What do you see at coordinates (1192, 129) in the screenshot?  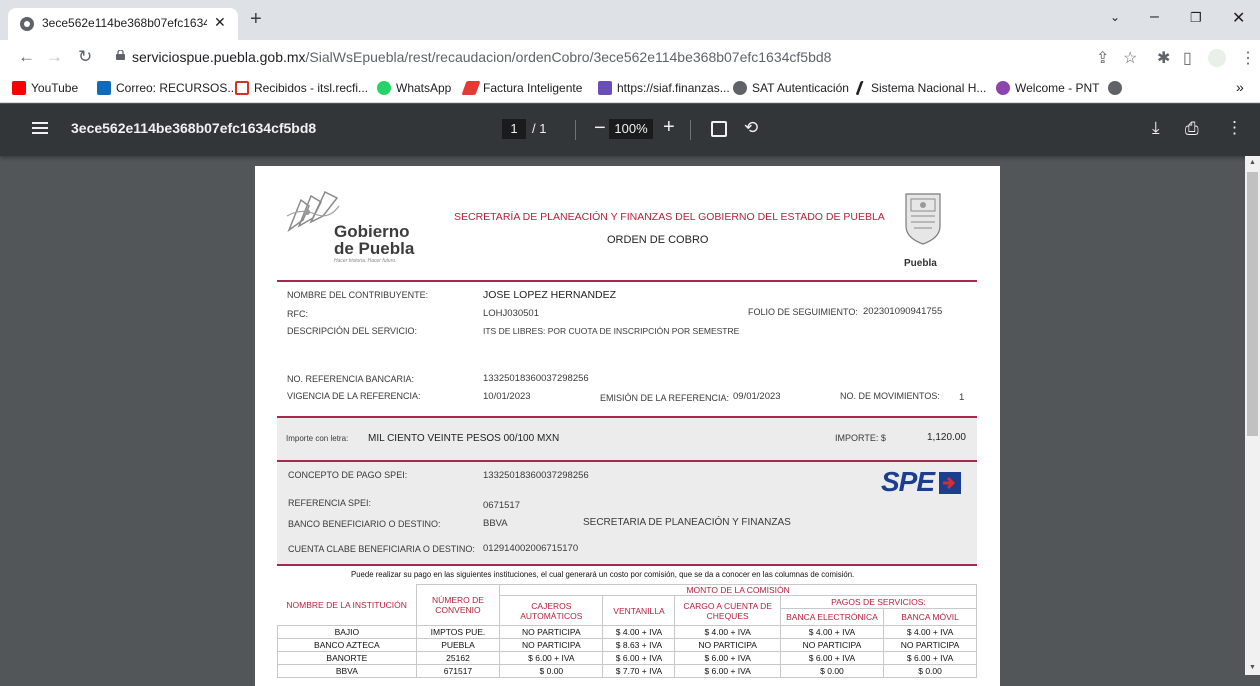 I see `print-icon: ⎙` at bounding box center [1192, 129].